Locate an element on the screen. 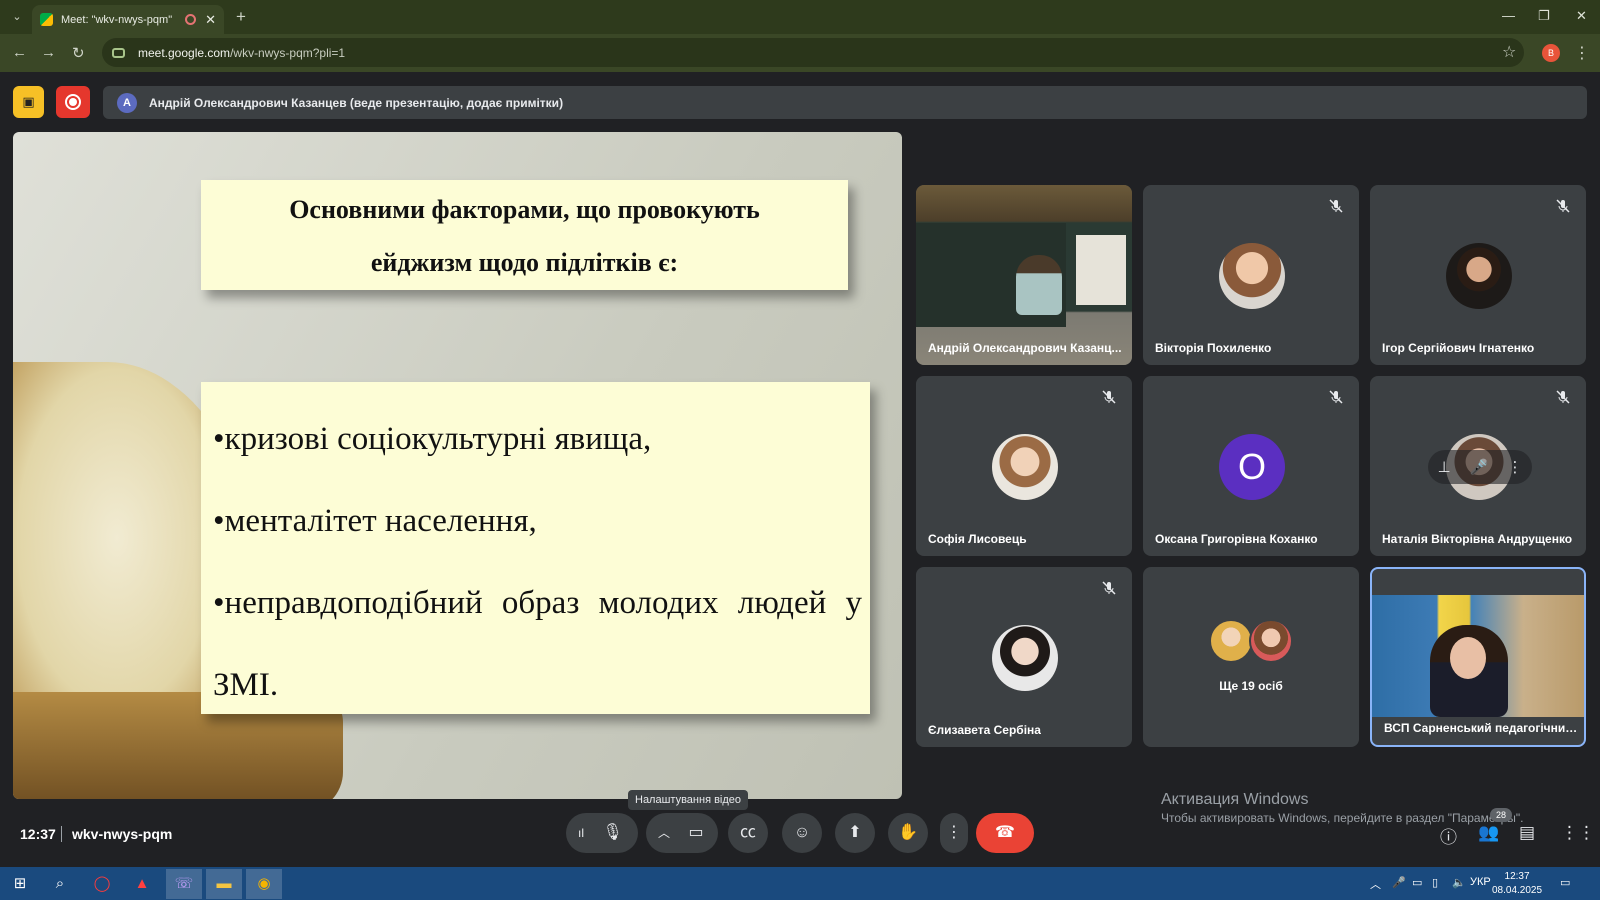 The width and height of the screenshot is (1600, 900). participant-name: Оксана Григорівна Коханко is located at coordinates (1236, 539).